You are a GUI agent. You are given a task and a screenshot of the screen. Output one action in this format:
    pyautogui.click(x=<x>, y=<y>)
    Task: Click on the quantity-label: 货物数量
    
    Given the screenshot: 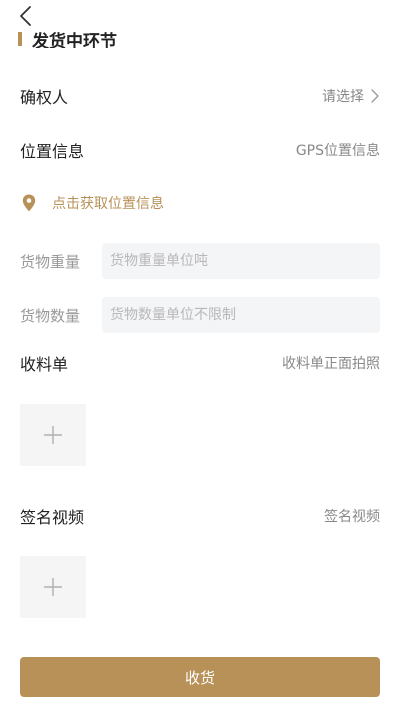 What is the action you would take?
    pyautogui.click(x=50, y=315)
    